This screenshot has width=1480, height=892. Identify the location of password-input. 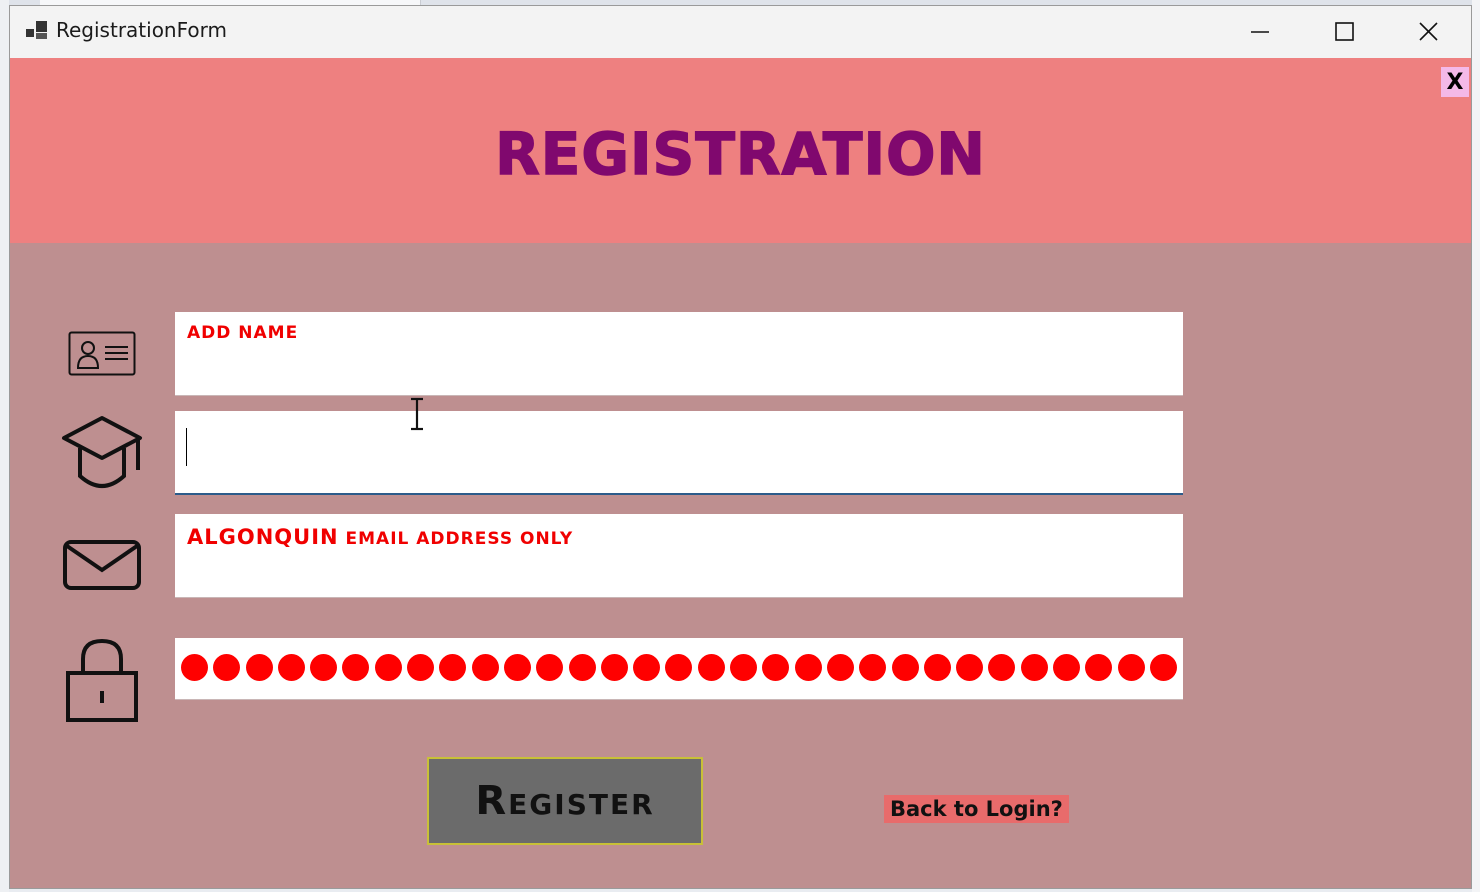
(679, 669).